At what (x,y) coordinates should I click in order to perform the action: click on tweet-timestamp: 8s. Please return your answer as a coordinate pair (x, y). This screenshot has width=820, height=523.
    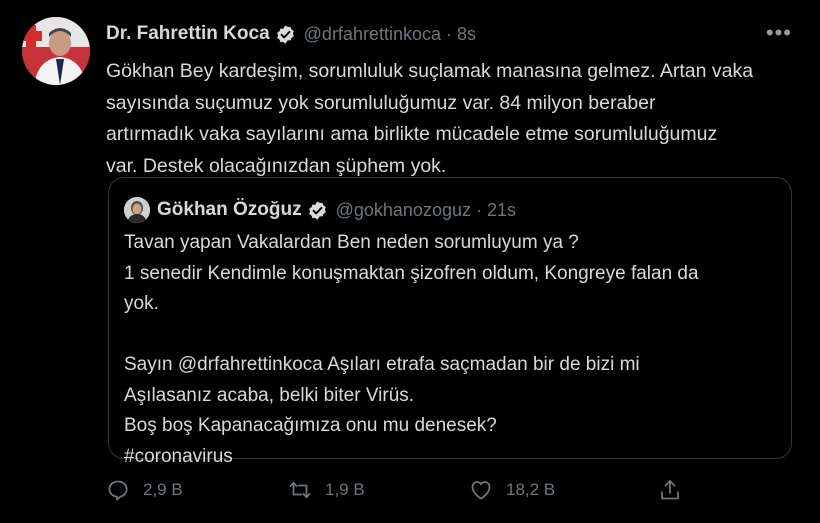
    Looking at the image, I should click on (466, 34).